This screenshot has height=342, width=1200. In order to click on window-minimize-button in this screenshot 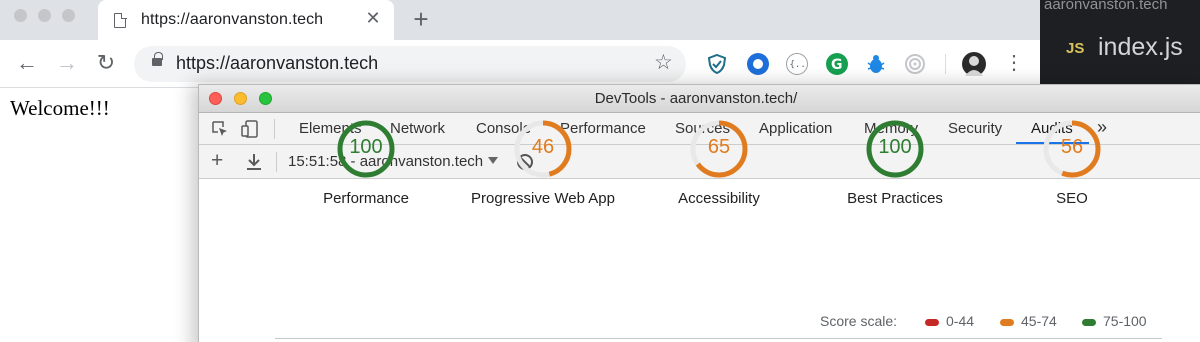, I will do `click(44, 15)`.